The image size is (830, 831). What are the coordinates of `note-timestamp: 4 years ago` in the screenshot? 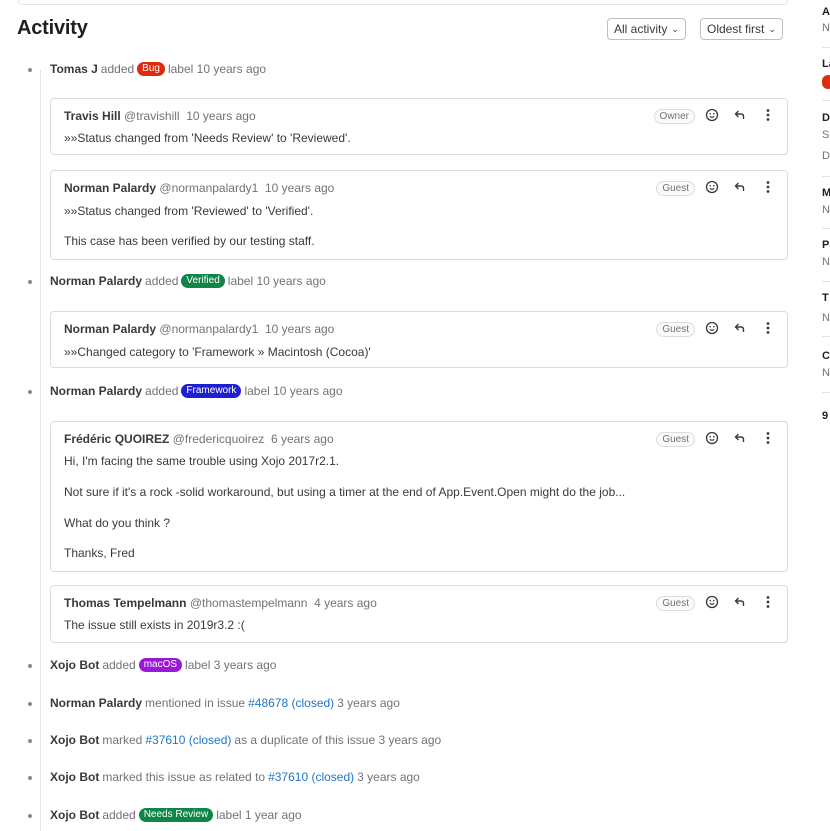 It's located at (345, 603).